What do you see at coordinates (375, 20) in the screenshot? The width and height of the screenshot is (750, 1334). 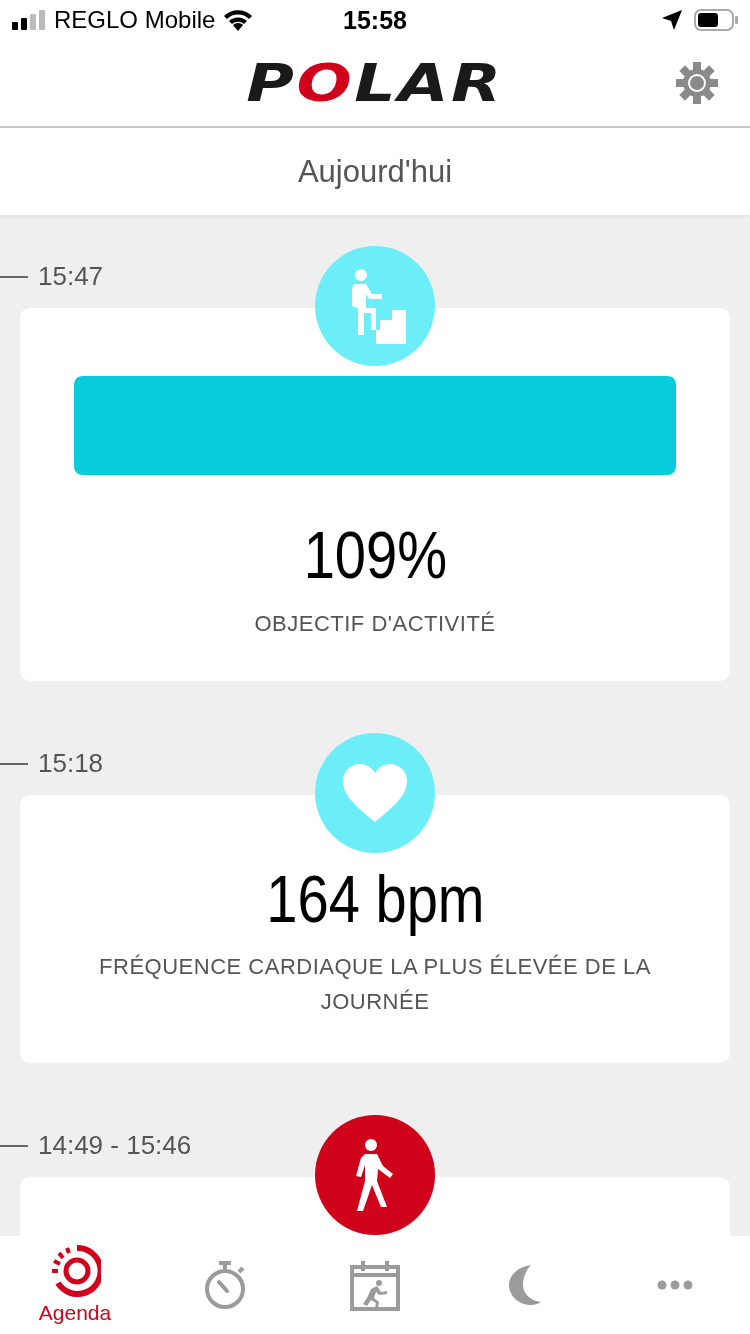 I see `clock: 15:58` at bounding box center [375, 20].